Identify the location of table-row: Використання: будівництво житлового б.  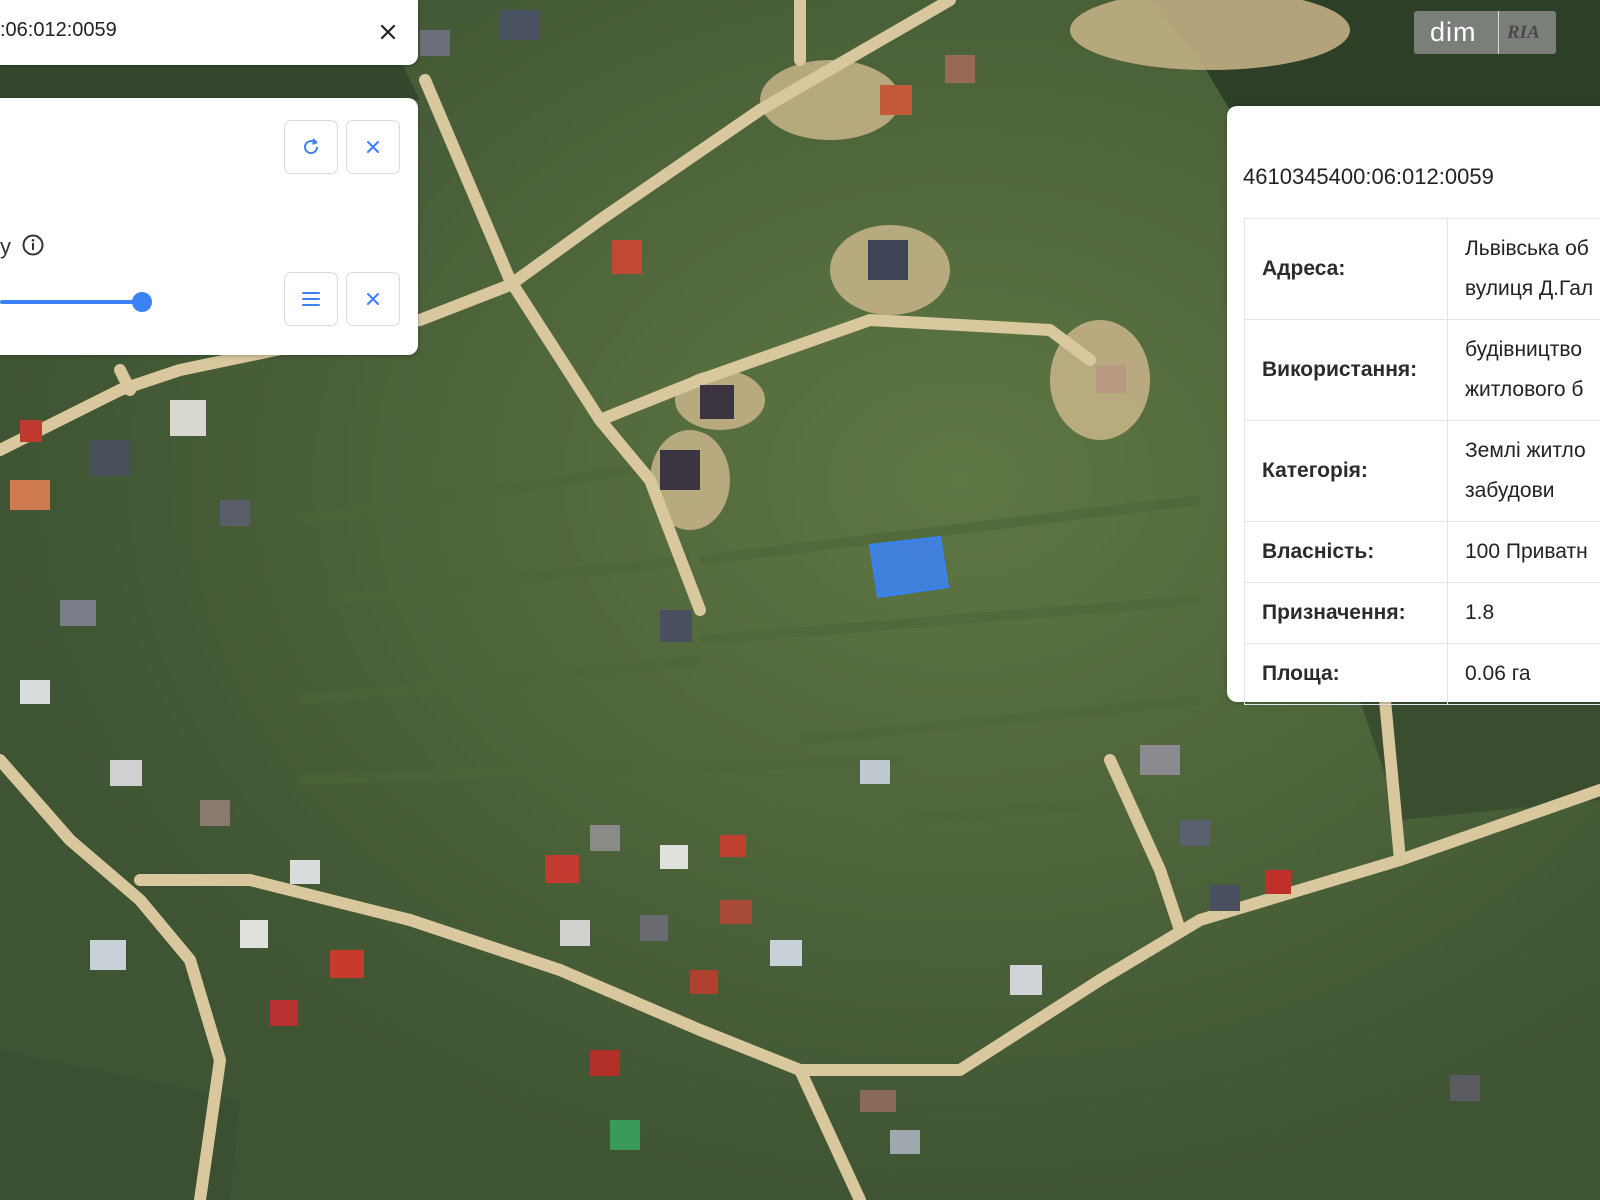
(1422, 370).